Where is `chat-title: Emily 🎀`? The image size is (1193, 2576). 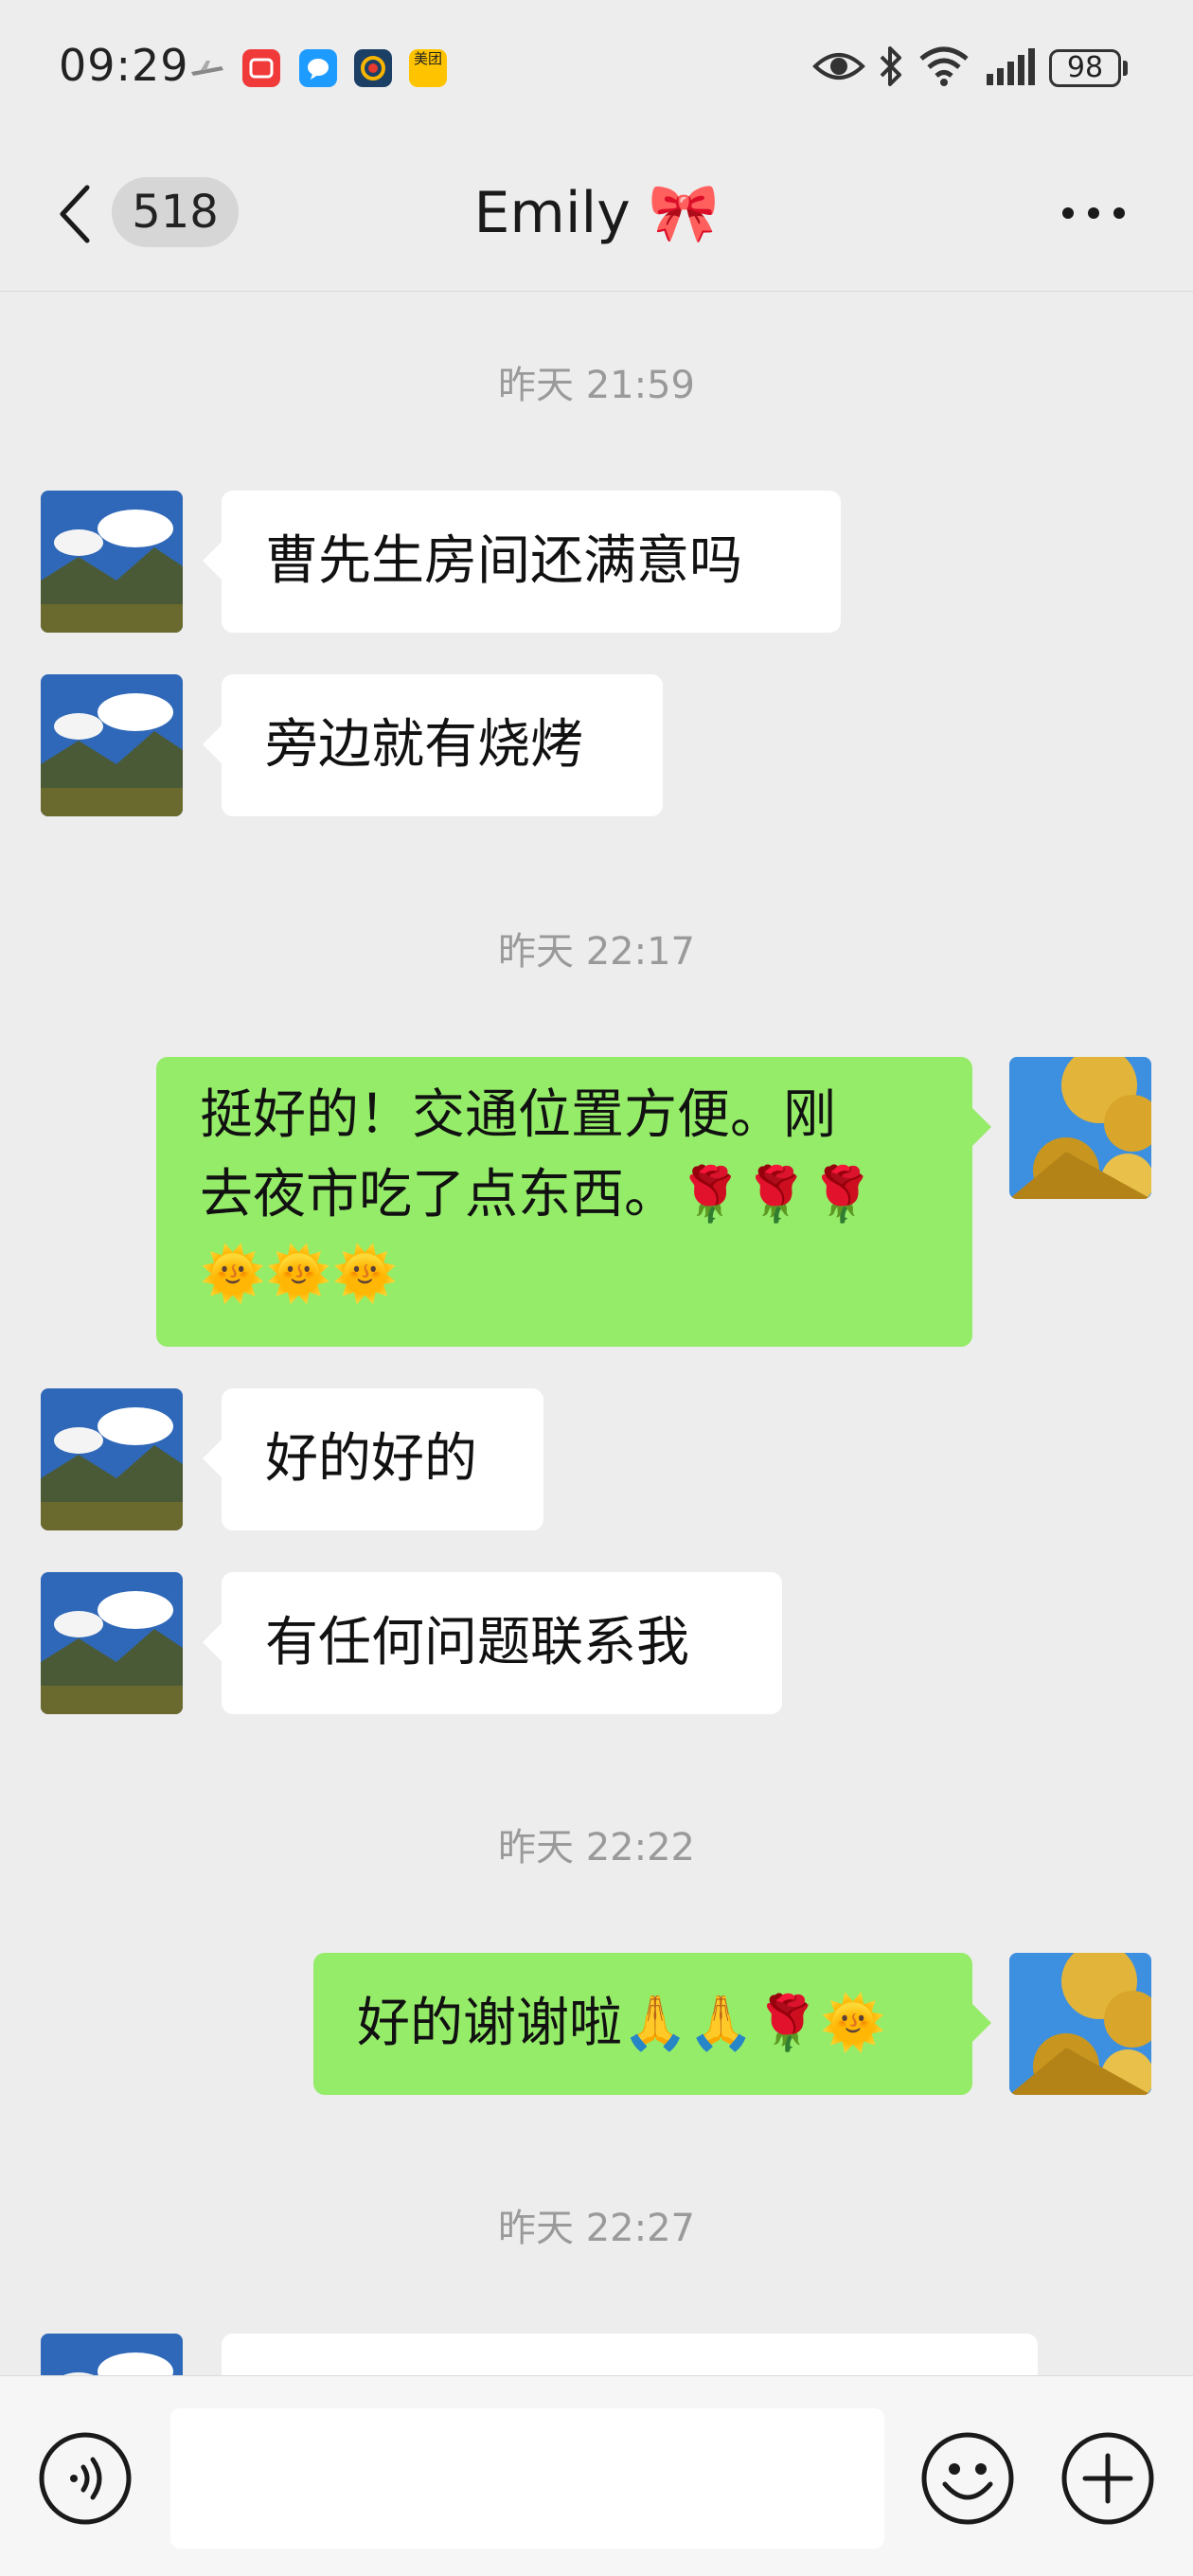
chat-title: Emily 🎀 is located at coordinates (596, 213).